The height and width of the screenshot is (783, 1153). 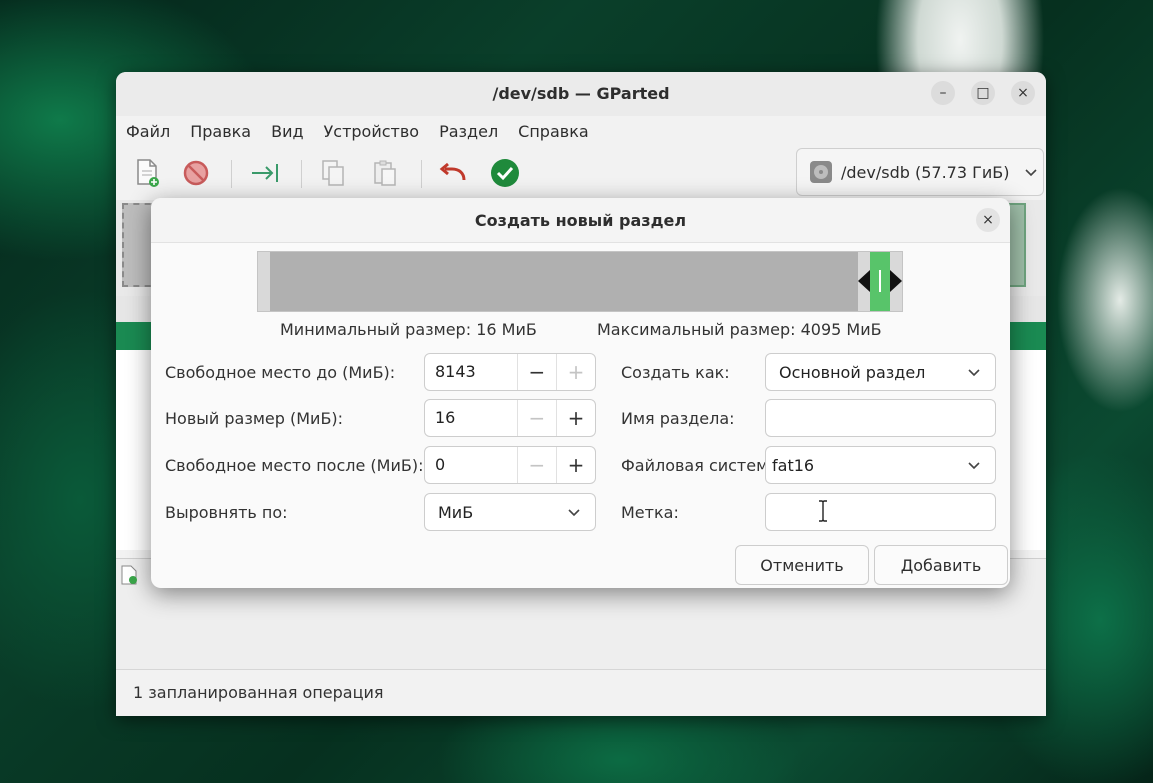 I want to click on create-as-label: Создать как:, so click(x=675, y=372).